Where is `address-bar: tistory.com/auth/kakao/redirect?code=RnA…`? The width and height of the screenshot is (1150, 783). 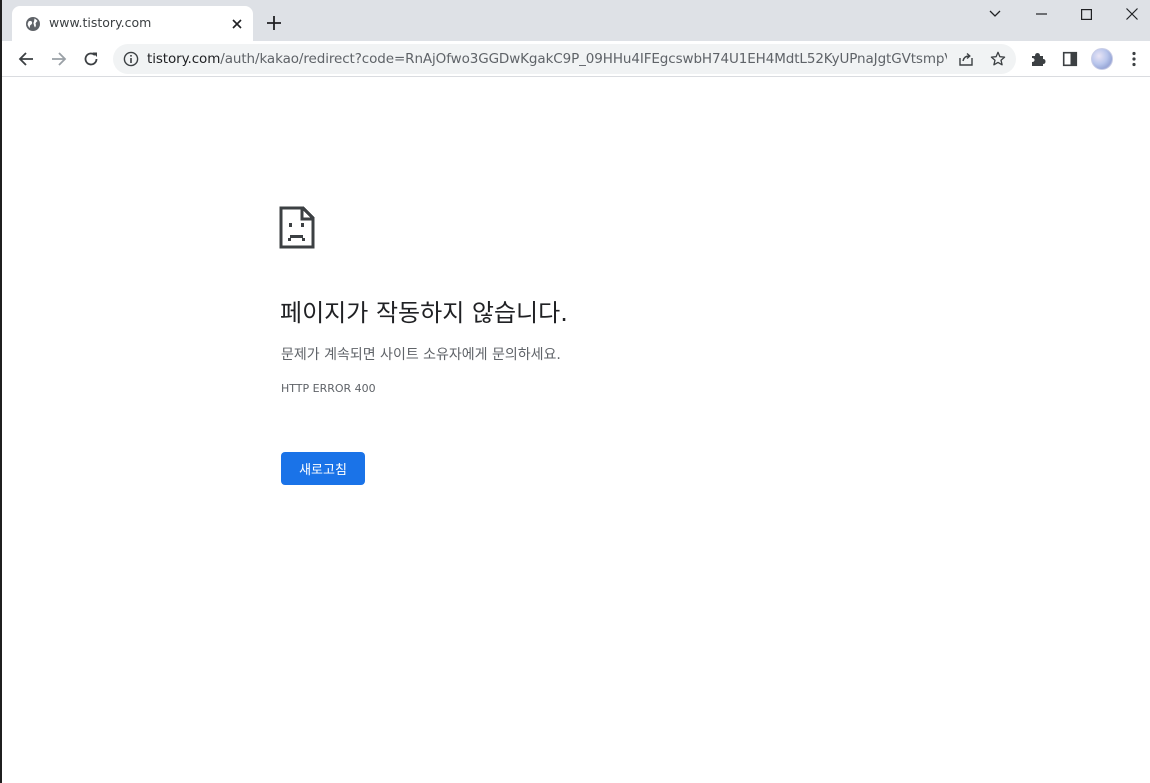
address-bar: tistory.com/auth/kakao/redirect?code=RnA… is located at coordinates (564, 59).